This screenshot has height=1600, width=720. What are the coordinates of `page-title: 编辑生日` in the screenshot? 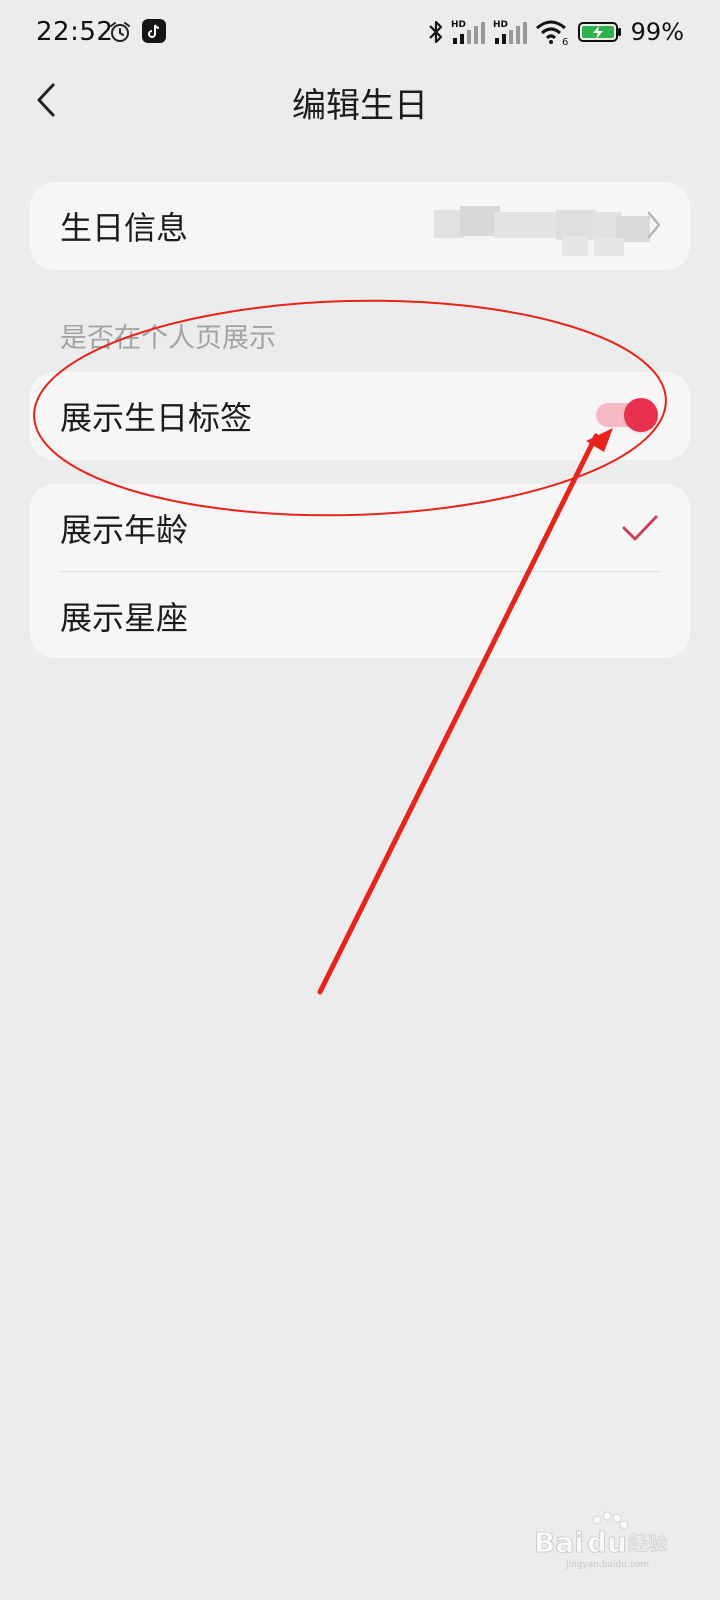 It's located at (360, 106).